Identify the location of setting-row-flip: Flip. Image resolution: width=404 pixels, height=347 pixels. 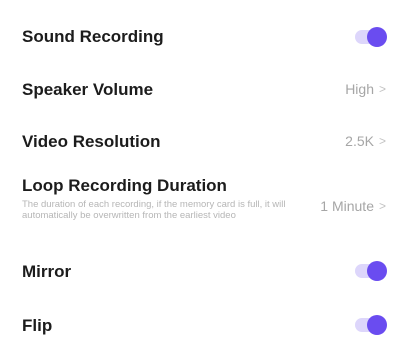
(202, 326).